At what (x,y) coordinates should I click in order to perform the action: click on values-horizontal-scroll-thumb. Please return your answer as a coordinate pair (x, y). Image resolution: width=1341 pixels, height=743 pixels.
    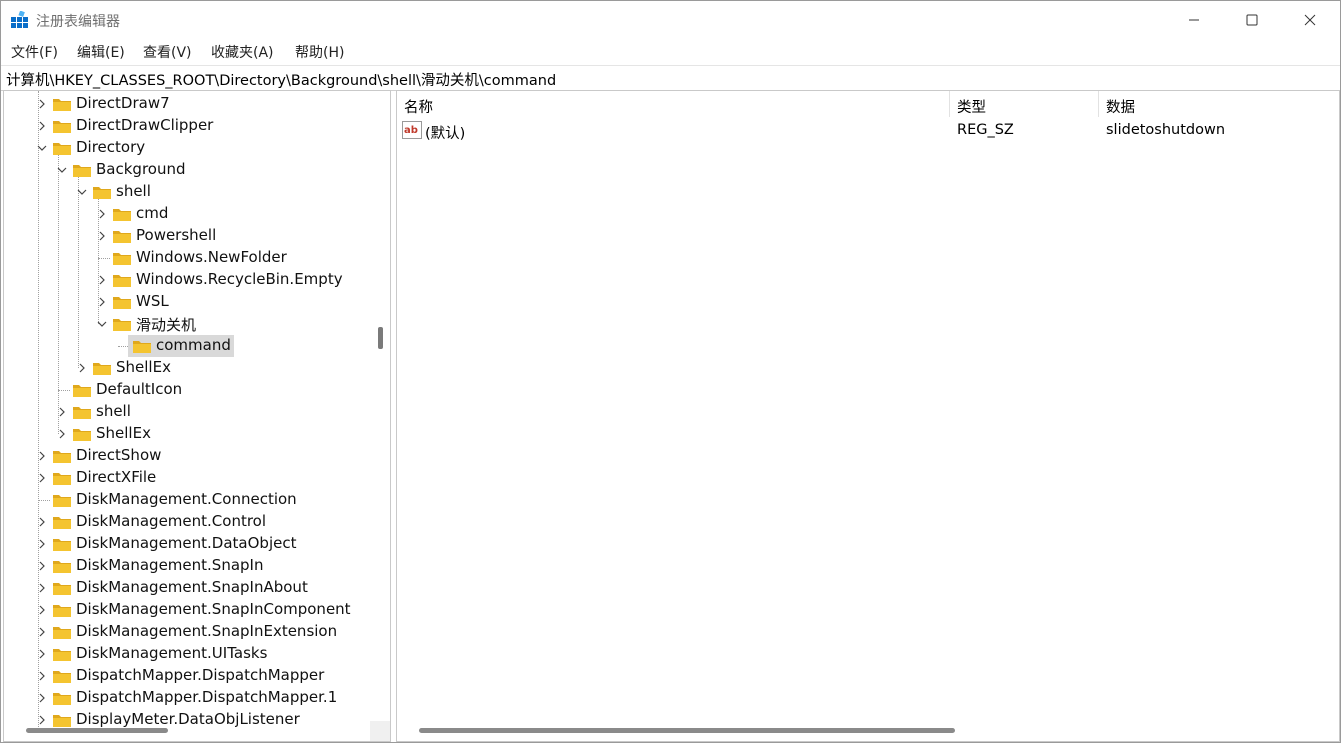
    Looking at the image, I should click on (687, 730).